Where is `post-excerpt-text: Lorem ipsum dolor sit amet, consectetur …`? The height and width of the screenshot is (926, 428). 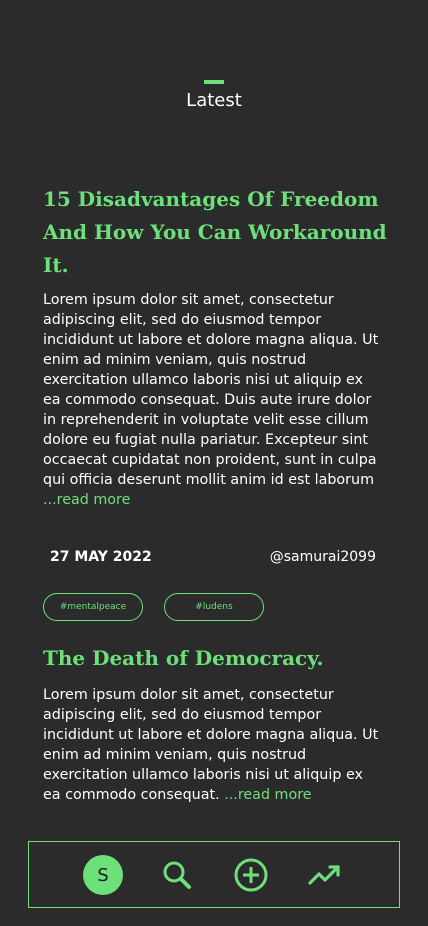 post-excerpt-text: Lorem ipsum dolor sit amet, consectetur … is located at coordinates (211, 745).